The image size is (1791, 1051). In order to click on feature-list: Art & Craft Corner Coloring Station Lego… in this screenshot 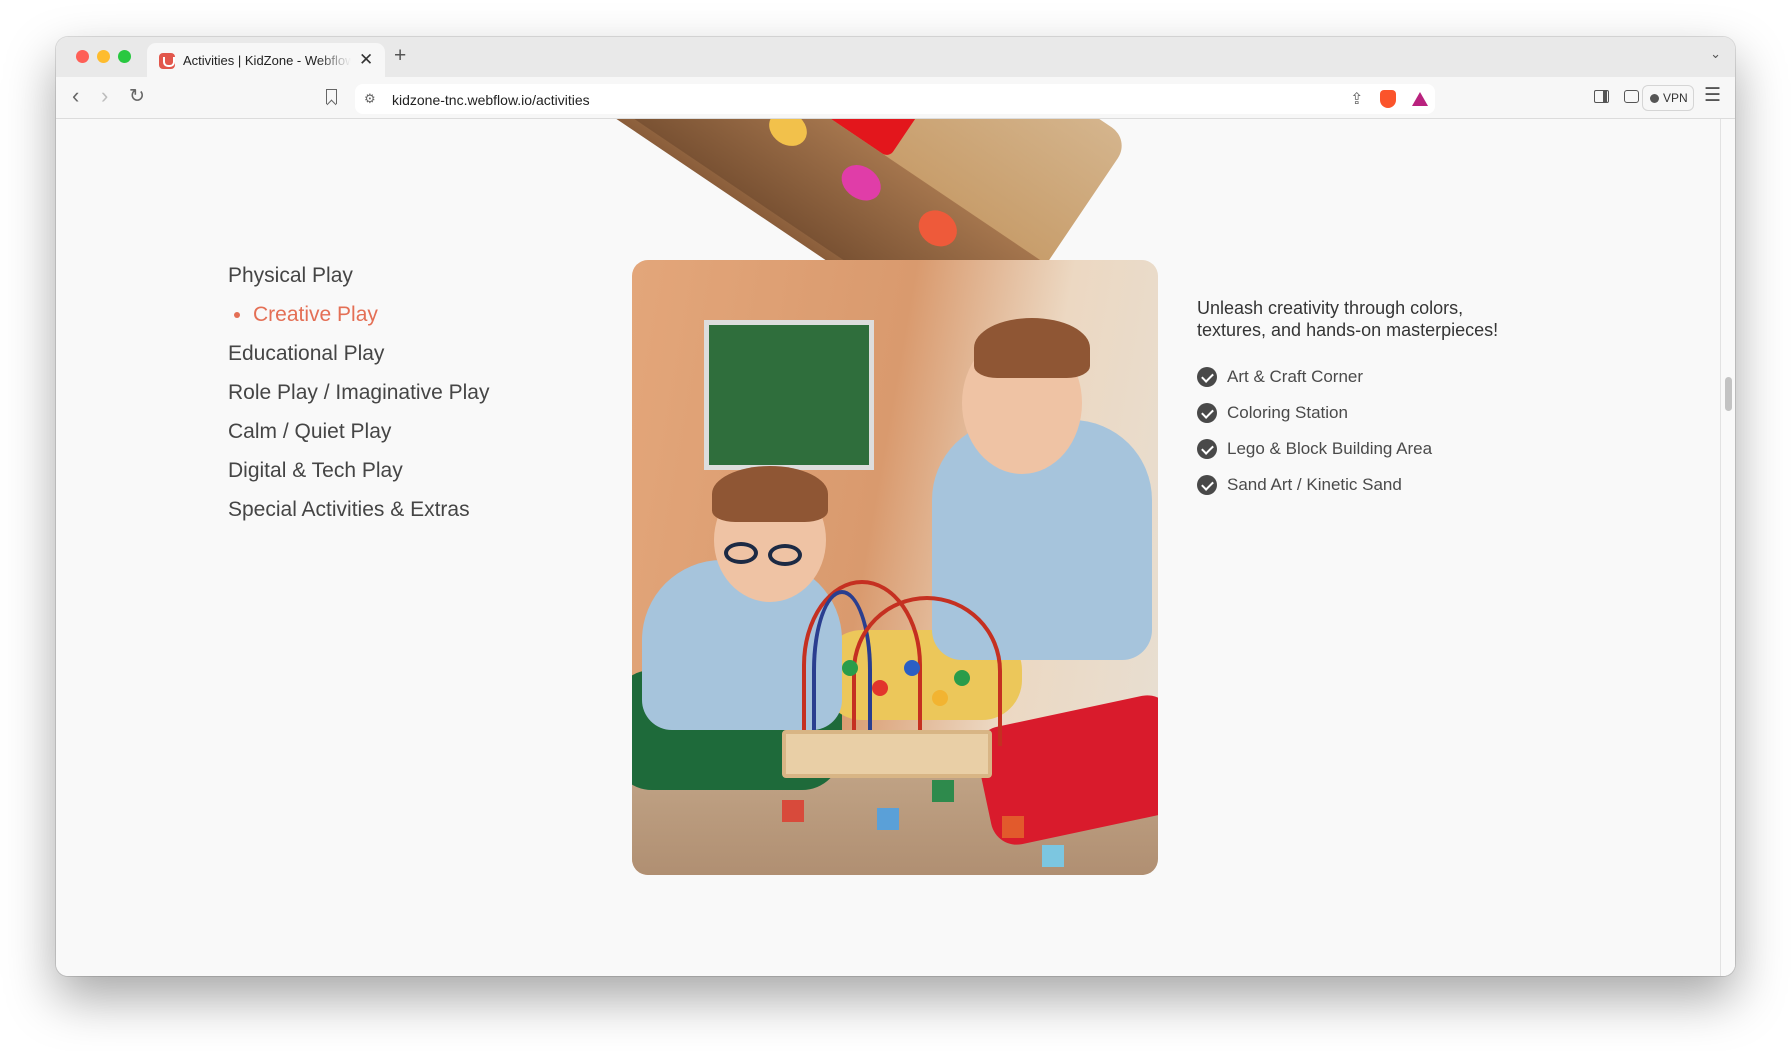, I will do `click(1314, 431)`.